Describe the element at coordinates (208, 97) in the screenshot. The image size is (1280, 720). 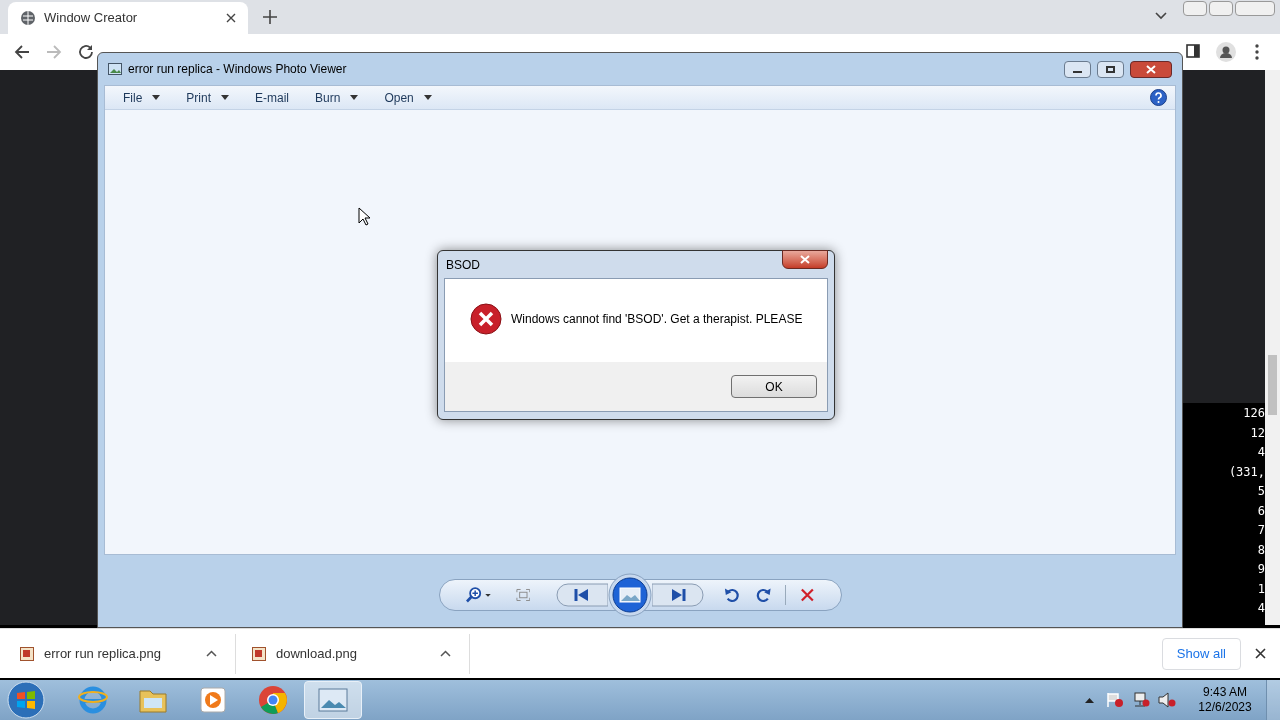
I see `menu-item: Print` at that location.